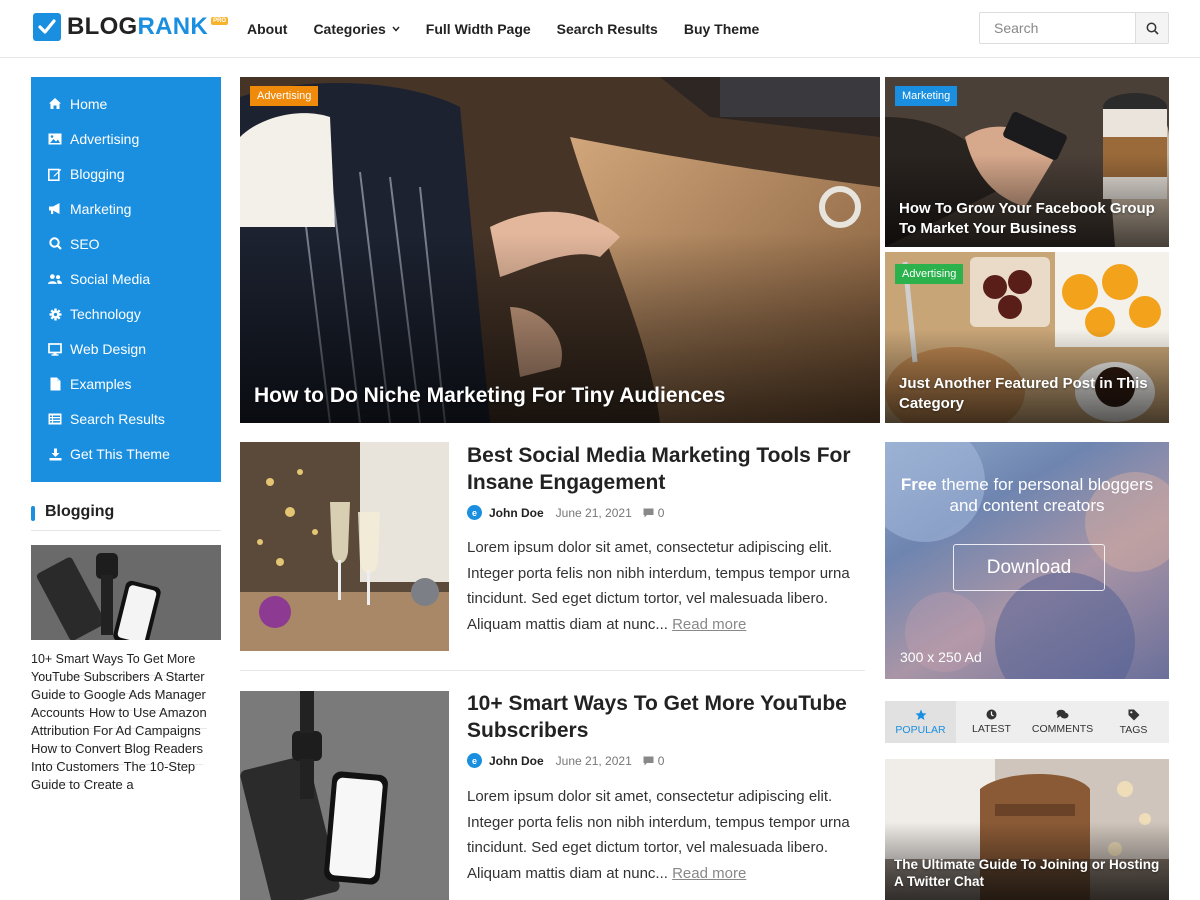 The image size is (1200, 900). I want to click on search-box, so click(1074, 28).